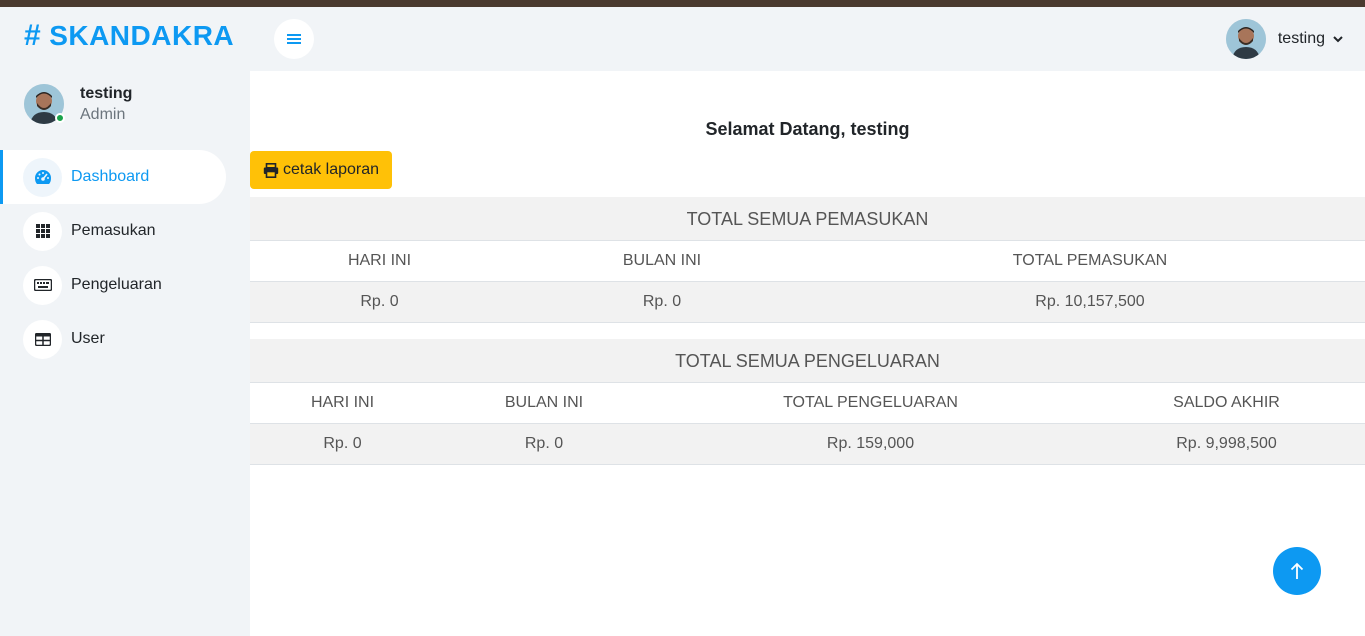 The height and width of the screenshot is (636, 1365). Describe the element at coordinates (78, 104) in the screenshot. I see `sidebar-profile: testing Admin` at that location.